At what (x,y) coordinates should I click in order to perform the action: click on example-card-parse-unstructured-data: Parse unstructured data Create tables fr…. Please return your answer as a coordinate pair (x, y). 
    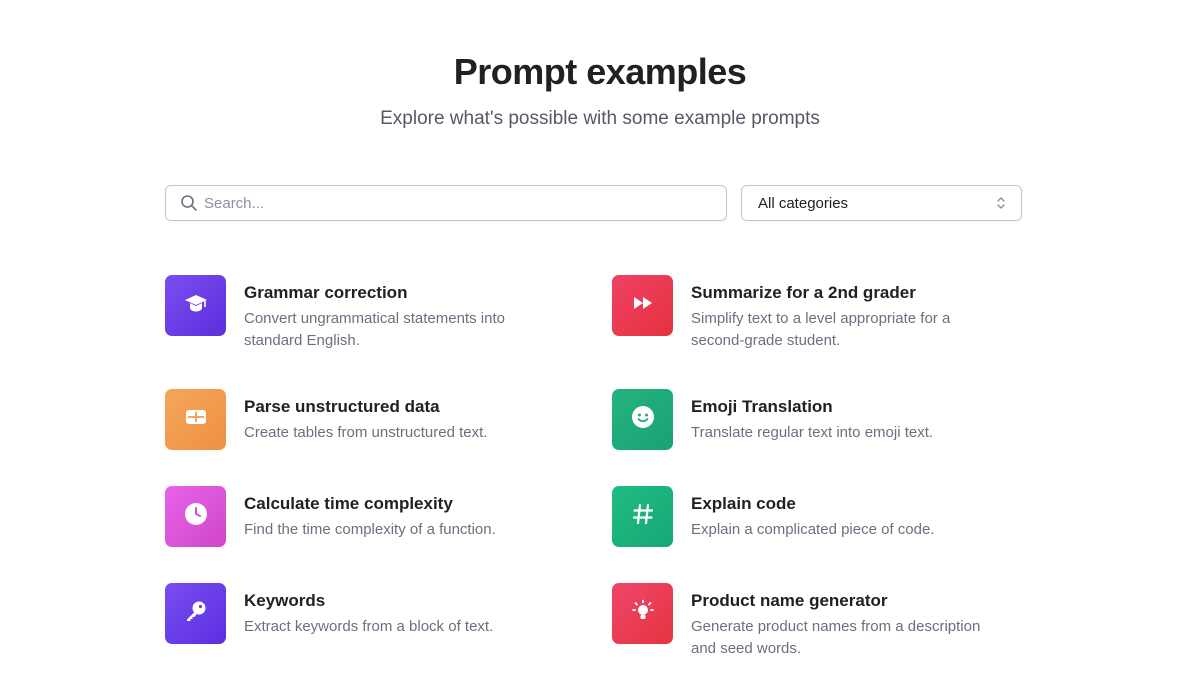
    Looking at the image, I should click on (326, 419).